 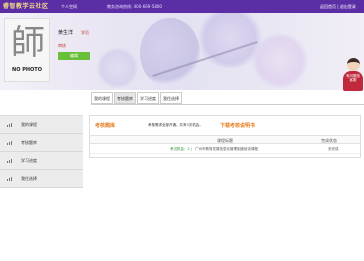 I want to click on tab-exam-bank: 考核题库, so click(x=125, y=98).